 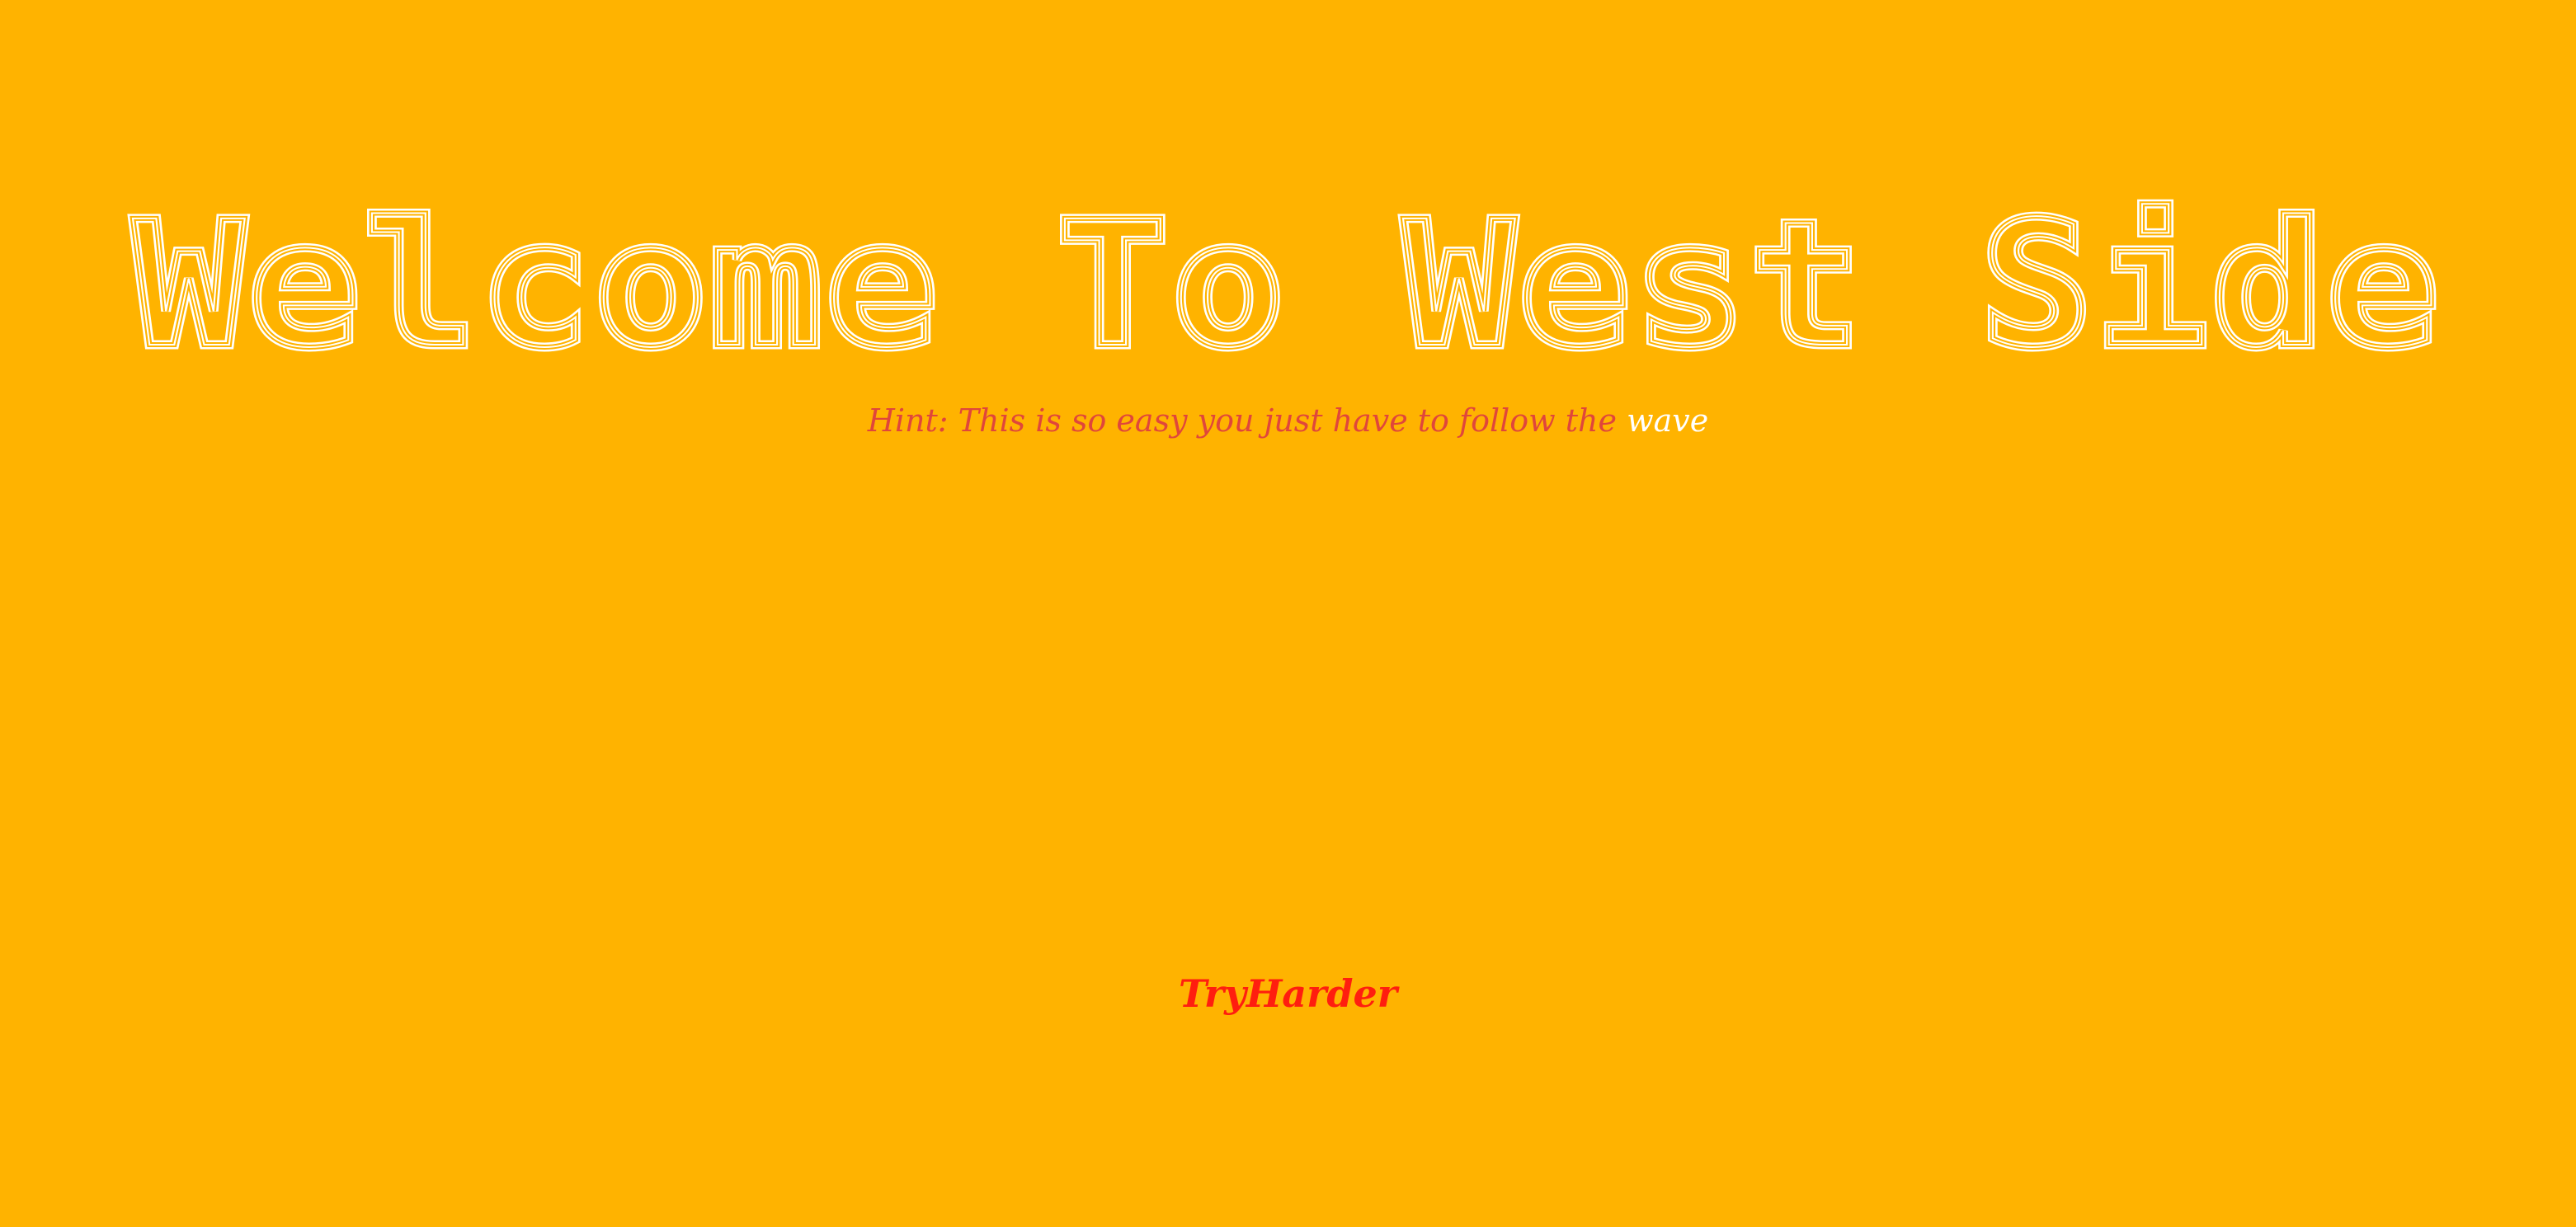 I want to click on page-title-inline: Welcome To West Side, so click(x=1287, y=285).